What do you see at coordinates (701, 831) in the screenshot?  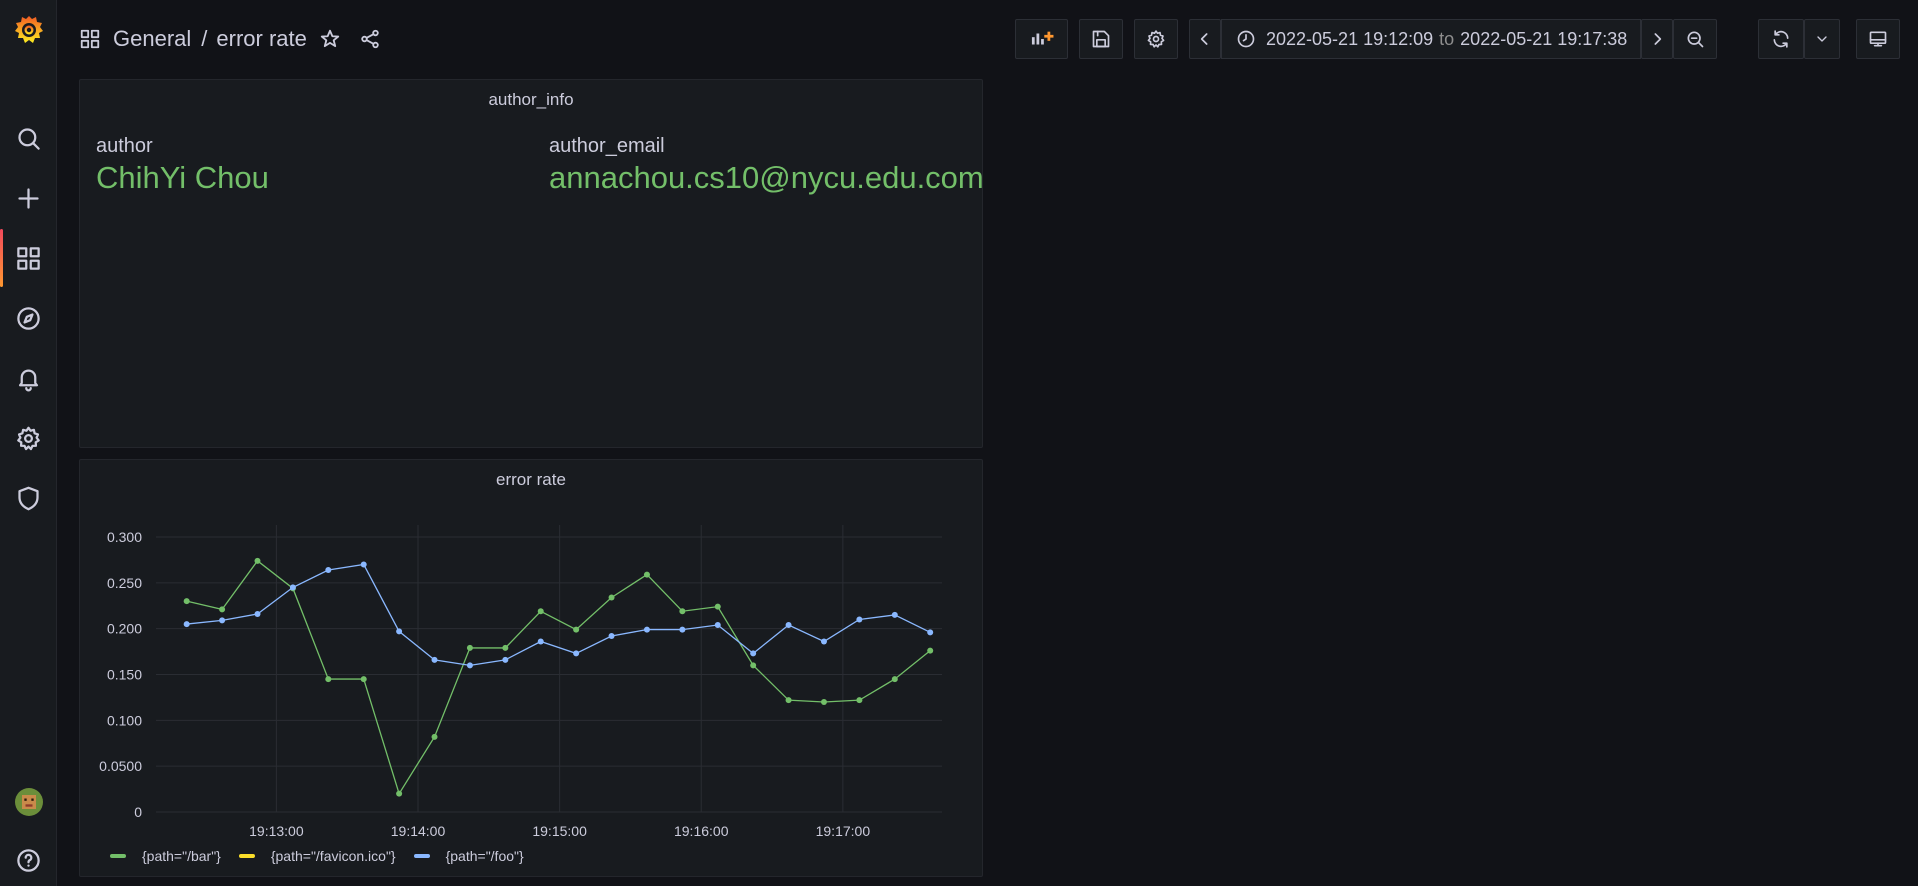 I see `x-tick-label: 19:16:00` at bounding box center [701, 831].